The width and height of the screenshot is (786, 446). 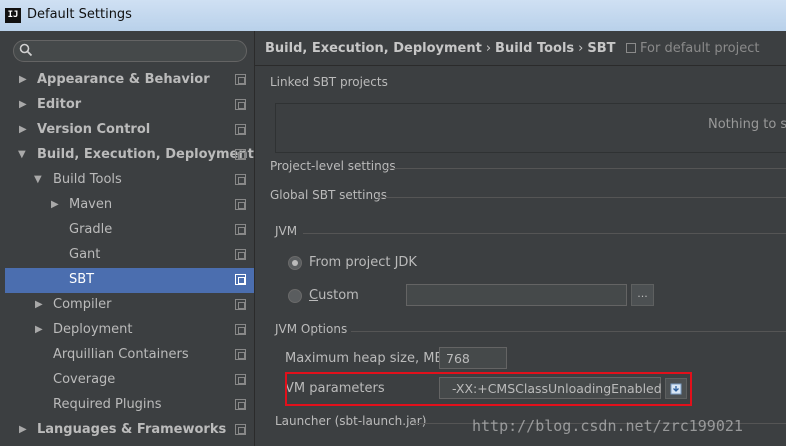 I want to click on sidebar-item-build-execution-deployment: ▼ Build, Execution, Deployment, so click(x=129, y=155).